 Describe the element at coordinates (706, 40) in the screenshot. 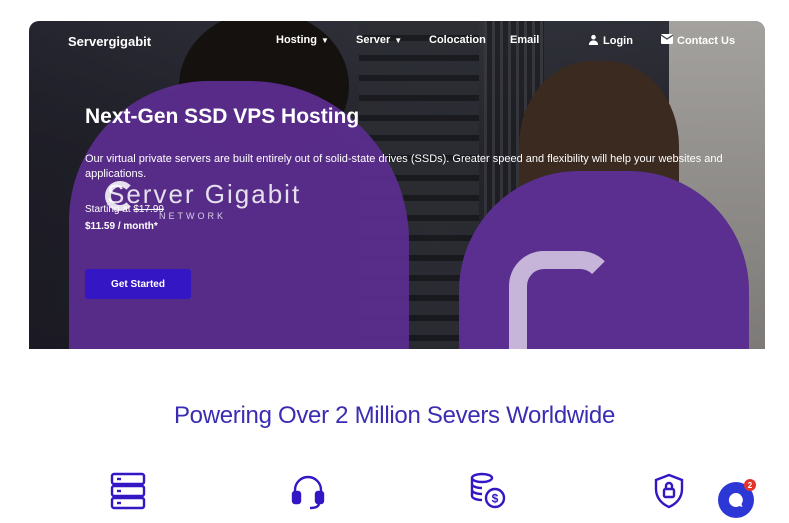

I see `nav-label: Contact Us` at that location.